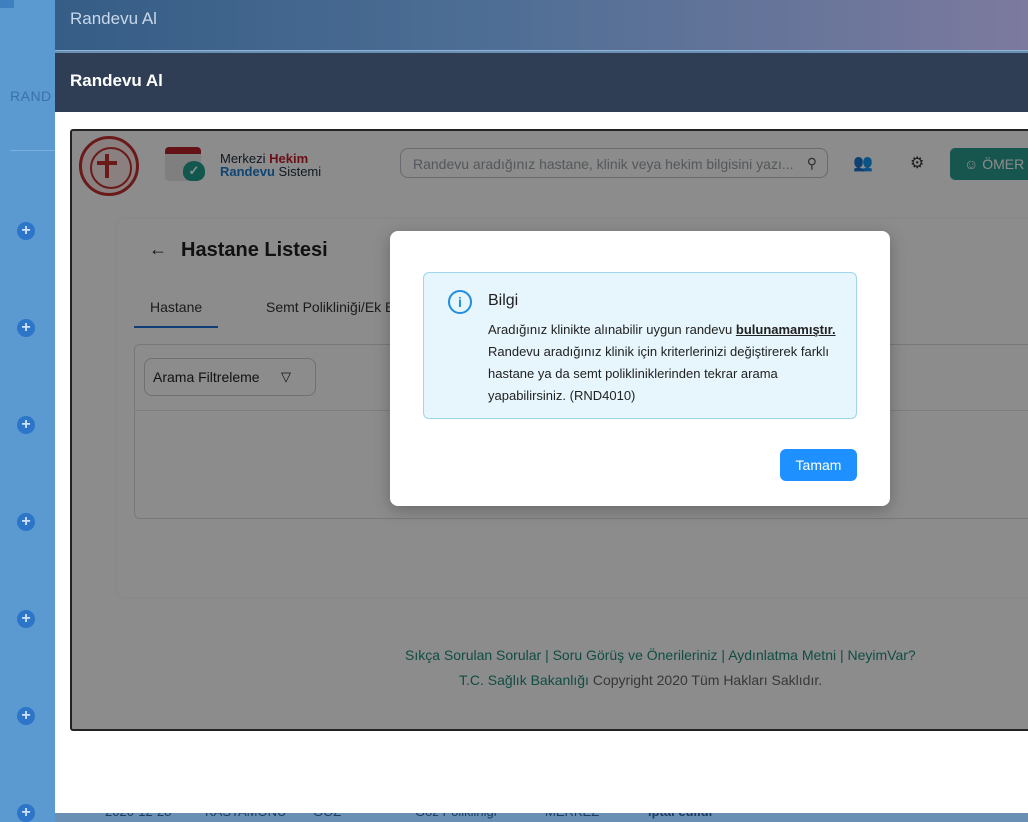  I want to click on ok-button: Tamam, so click(818, 465).